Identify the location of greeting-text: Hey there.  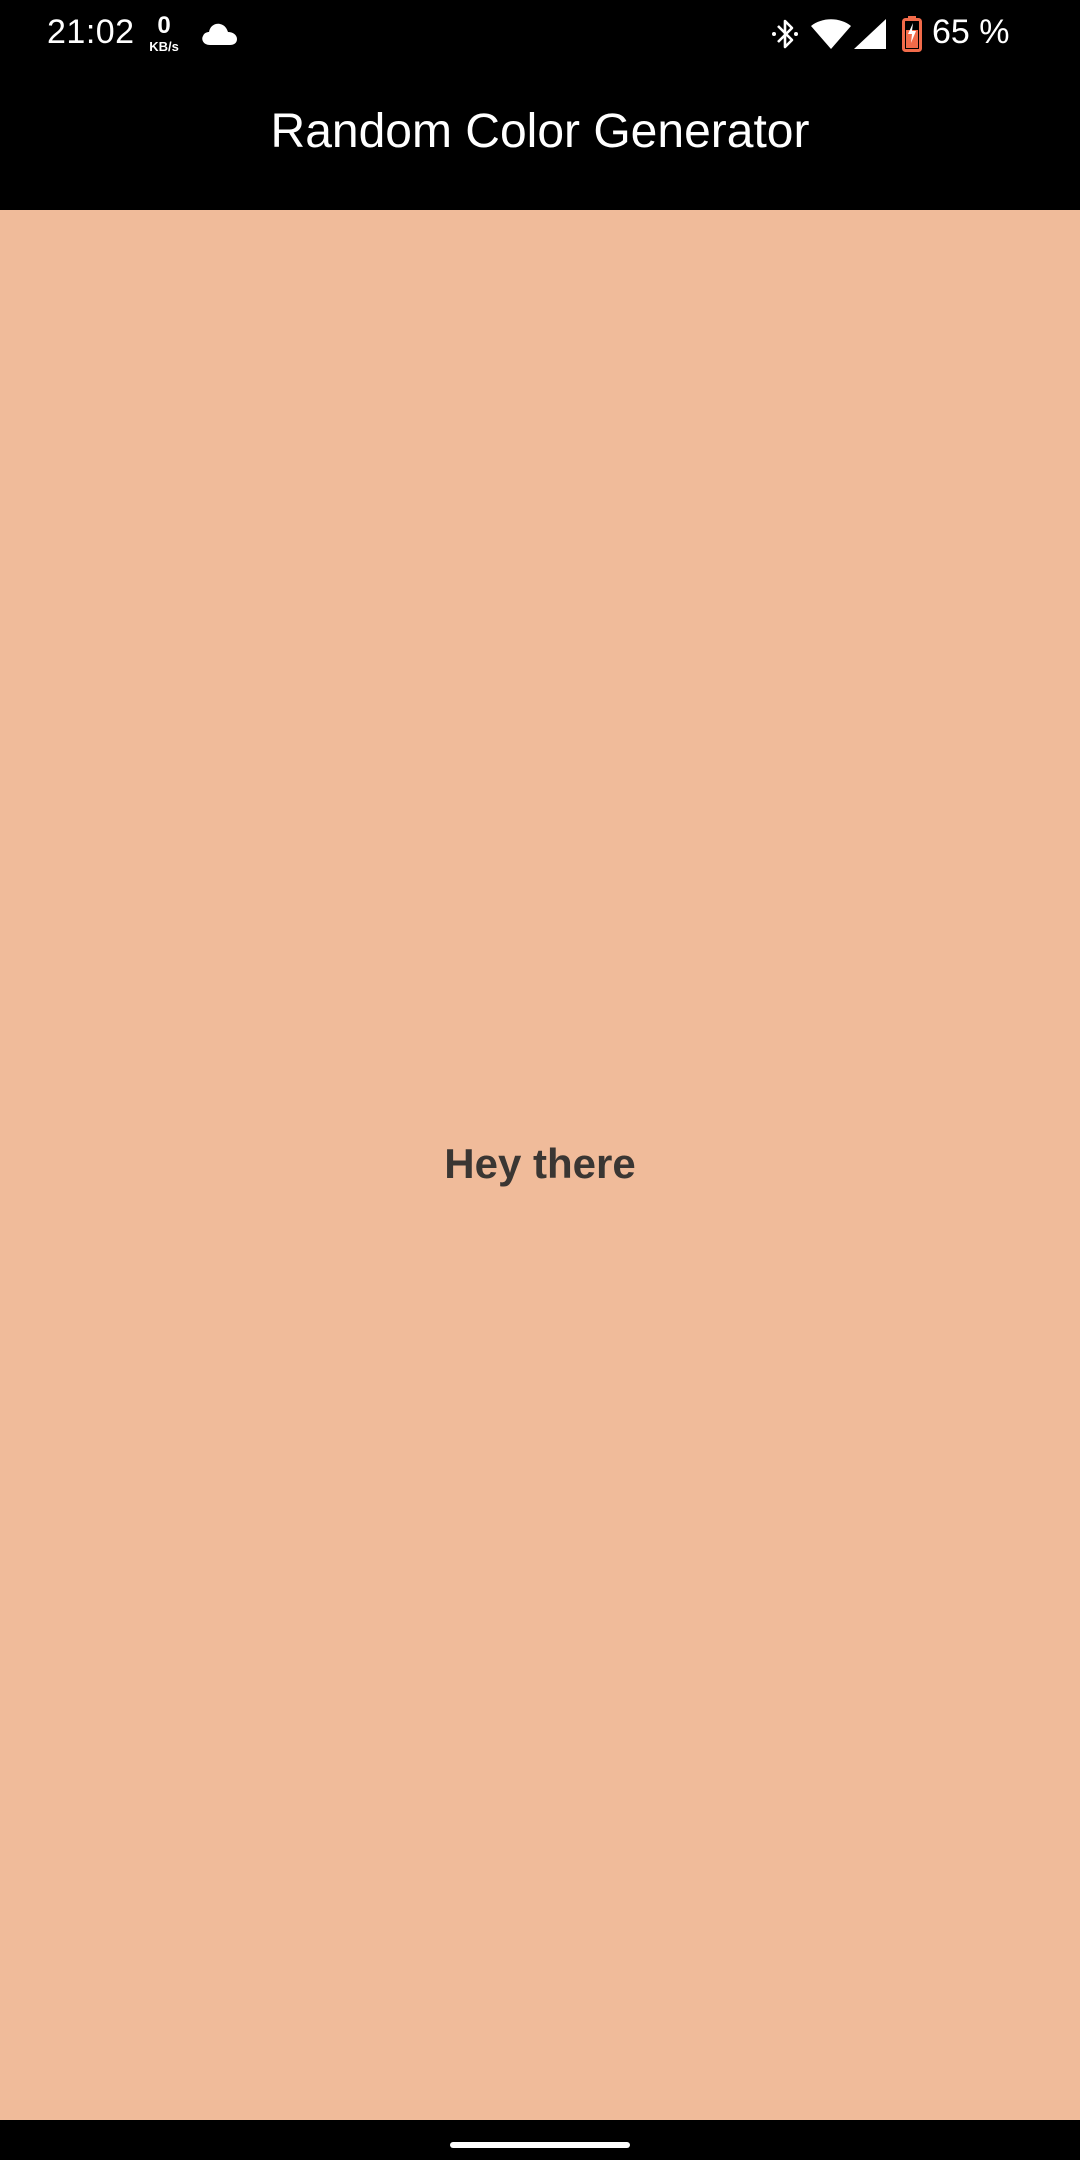
(540, 1163).